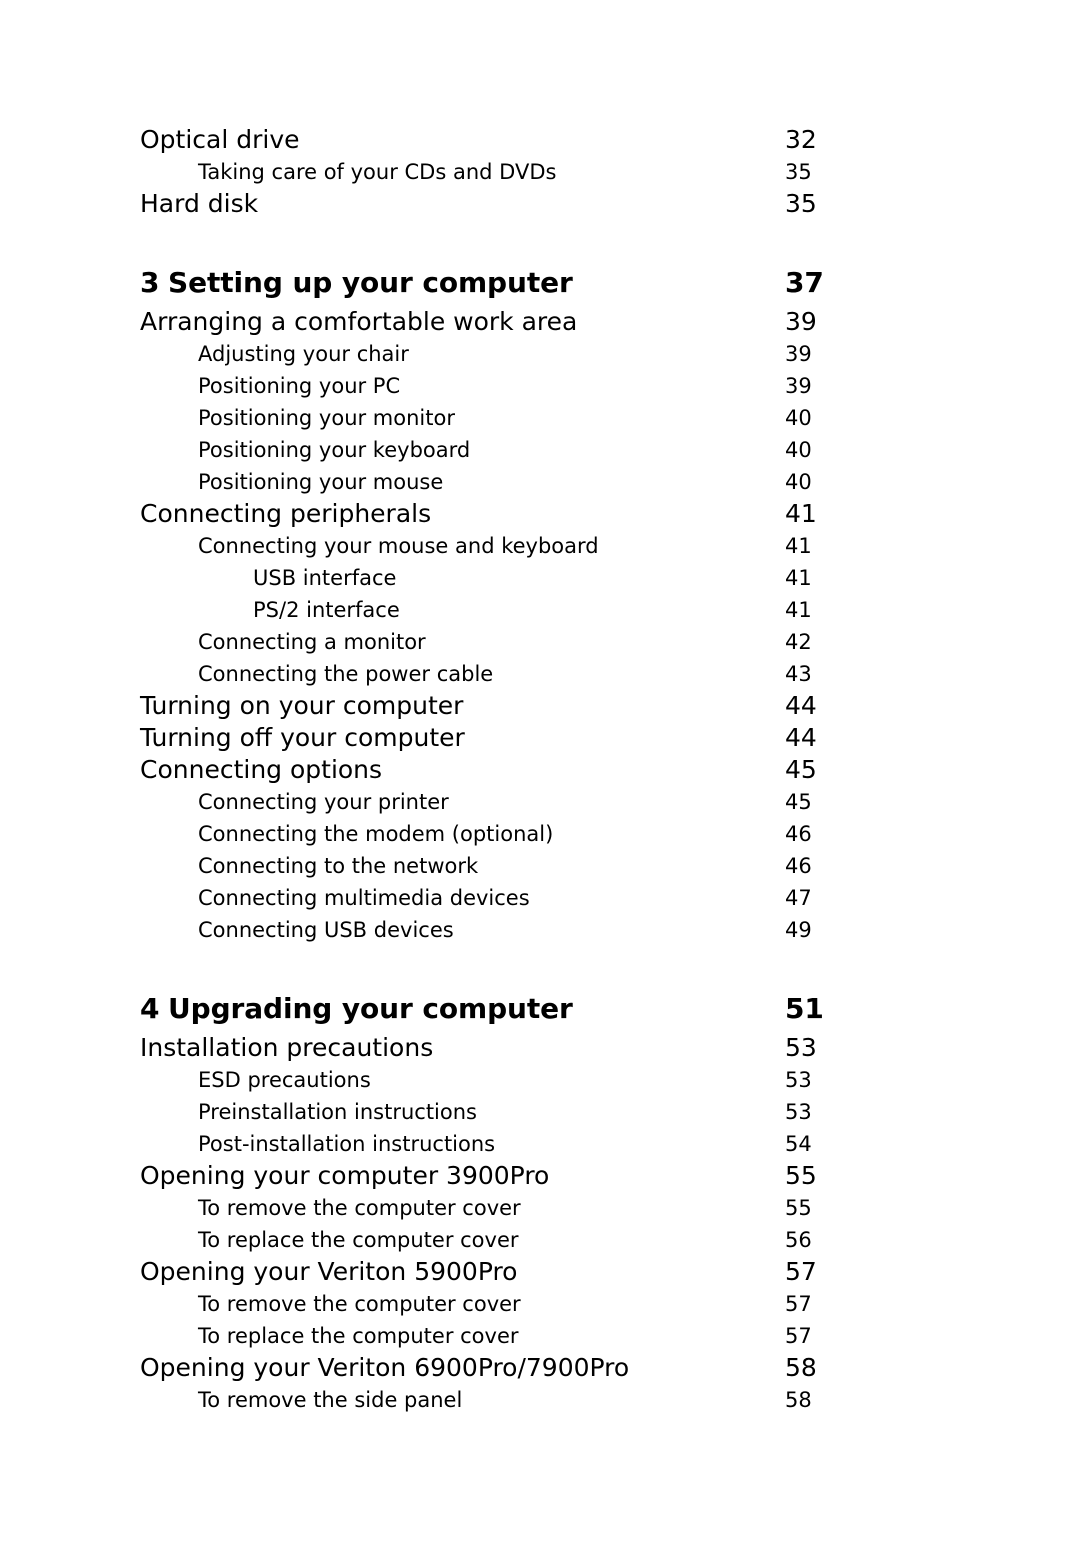 The height and width of the screenshot is (1549, 1080). What do you see at coordinates (540, 386) in the screenshot?
I see `toc-entry-row: Positioning your PC 39` at bounding box center [540, 386].